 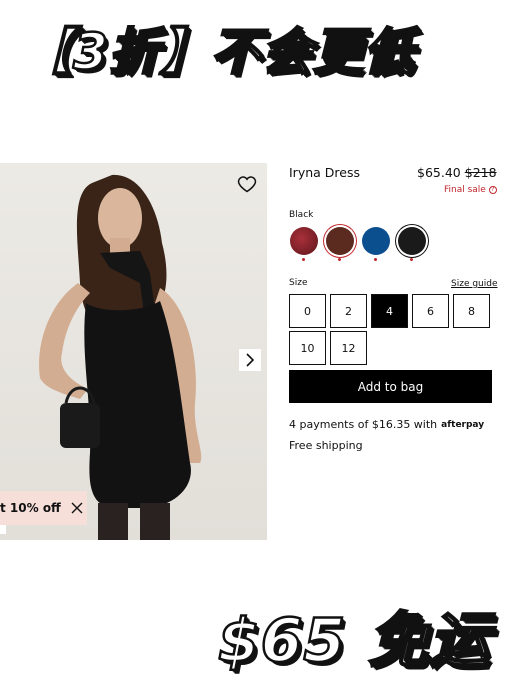 What do you see at coordinates (301, 215) in the screenshot?
I see `color-label: Black` at bounding box center [301, 215].